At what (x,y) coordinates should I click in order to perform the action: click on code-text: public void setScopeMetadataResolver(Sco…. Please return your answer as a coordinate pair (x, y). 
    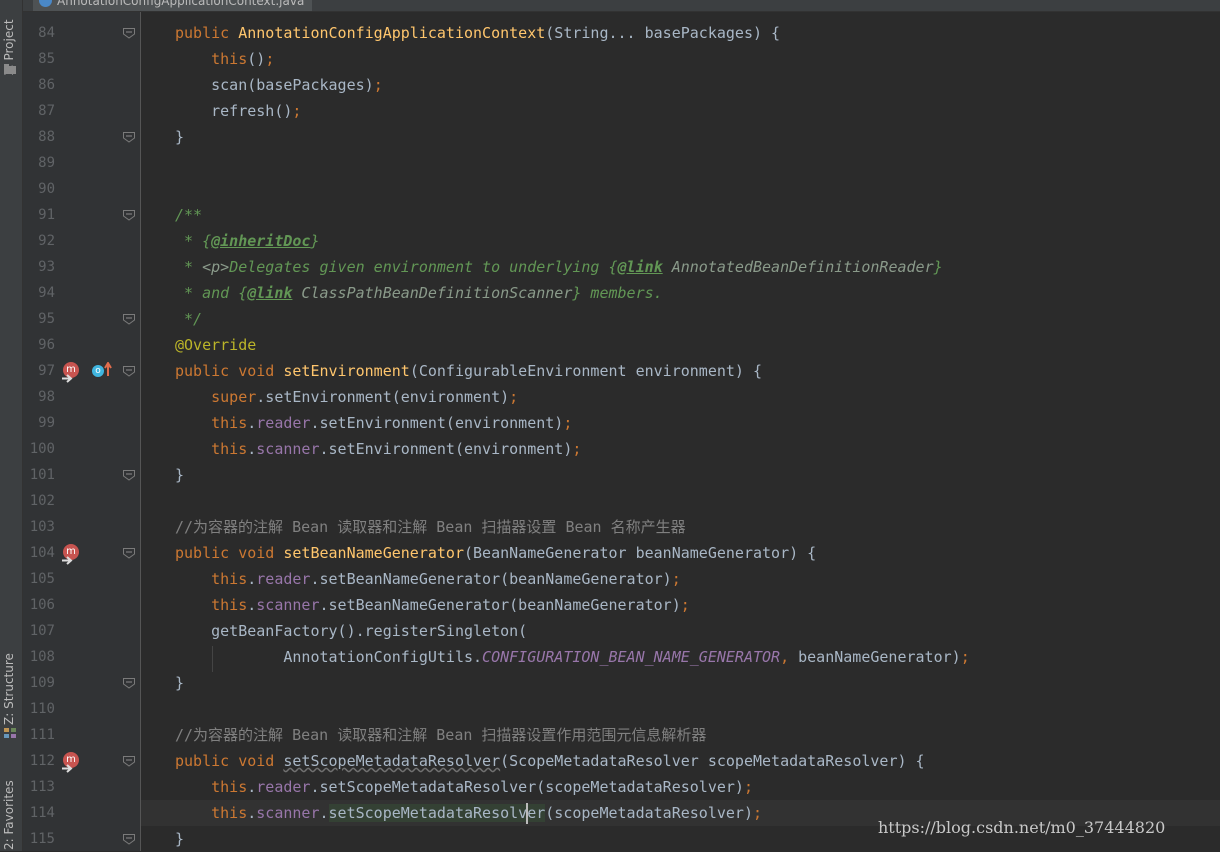
    Looking at the image, I should click on (550, 761).